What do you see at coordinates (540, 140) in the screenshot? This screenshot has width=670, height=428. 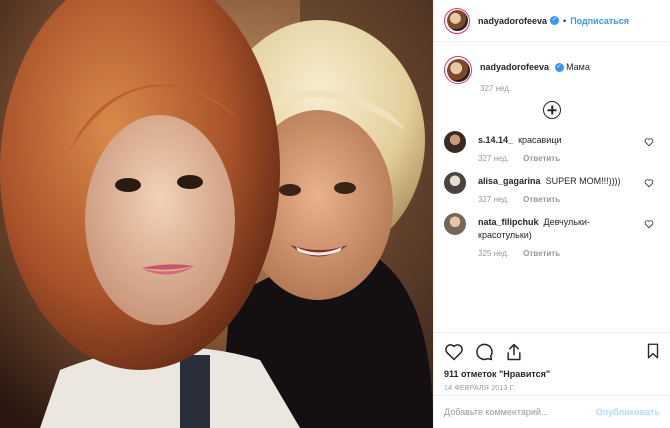 I see `comment-text: красавици` at bounding box center [540, 140].